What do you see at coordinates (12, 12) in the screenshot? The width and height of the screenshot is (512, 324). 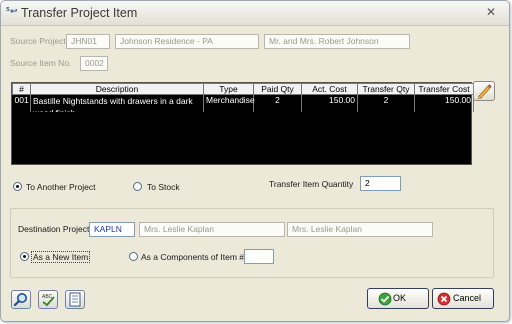 I see `app-icon: ⁵↩` at bounding box center [12, 12].